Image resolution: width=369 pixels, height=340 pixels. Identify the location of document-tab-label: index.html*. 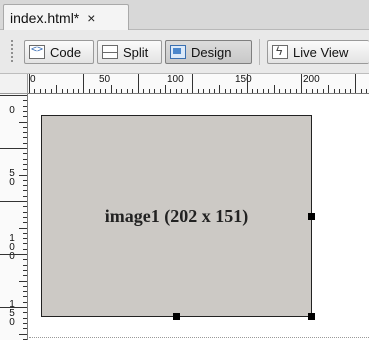
(45, 18).